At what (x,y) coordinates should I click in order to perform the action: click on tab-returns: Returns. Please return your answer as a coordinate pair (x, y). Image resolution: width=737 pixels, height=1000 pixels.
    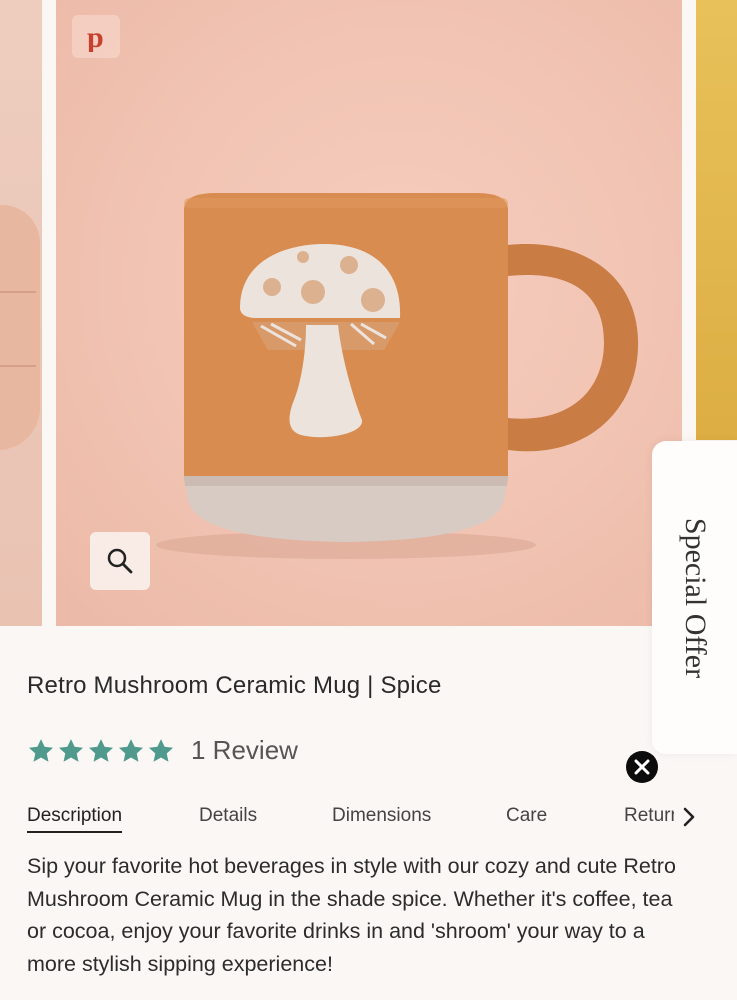
    Looking at the image, I should click on (649, 816).